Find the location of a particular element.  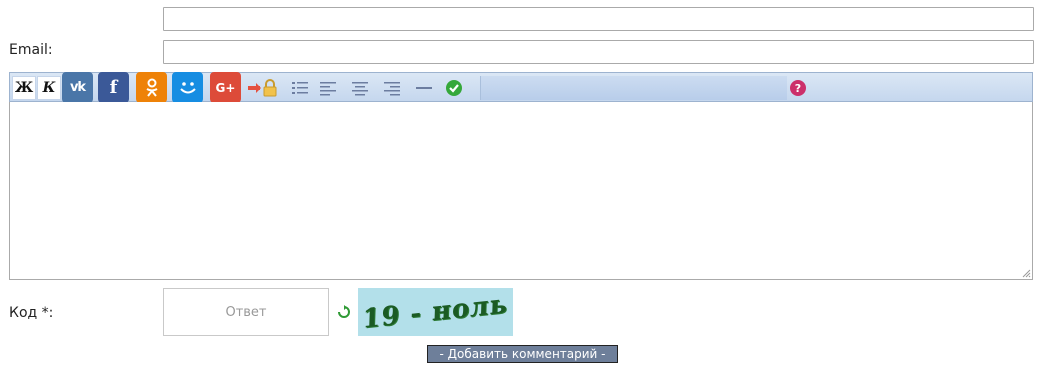

italic-label: К is located at coordinates (49, 88).